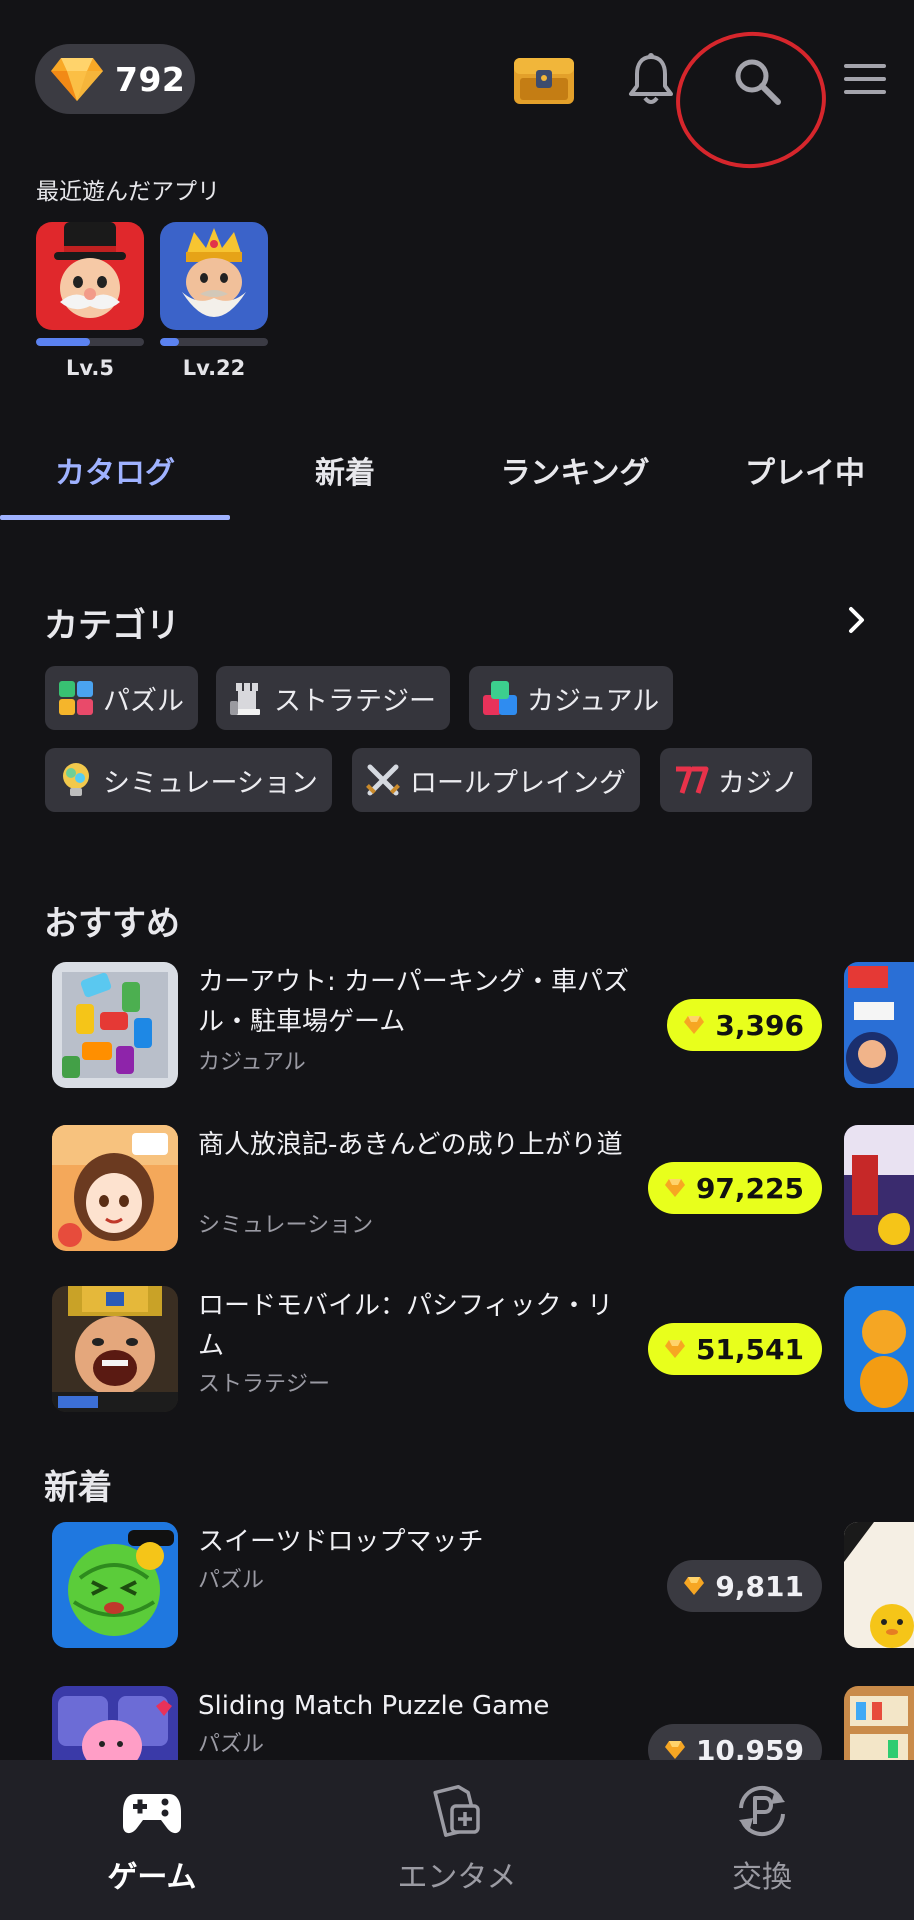  I want to click on catalog-tabs: カタログ 新着 ランキング プレイ中, so click(457, 476).